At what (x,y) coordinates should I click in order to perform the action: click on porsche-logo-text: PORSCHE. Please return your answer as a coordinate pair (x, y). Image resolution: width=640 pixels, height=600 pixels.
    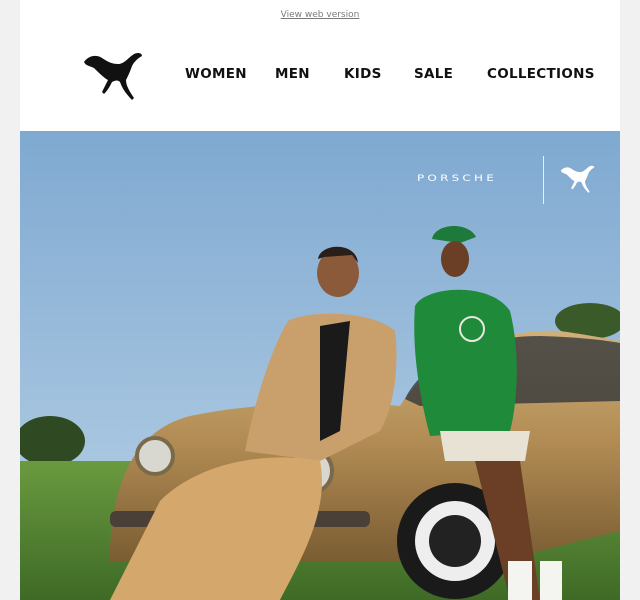
    Looking at the image, I should click on (457, 178).